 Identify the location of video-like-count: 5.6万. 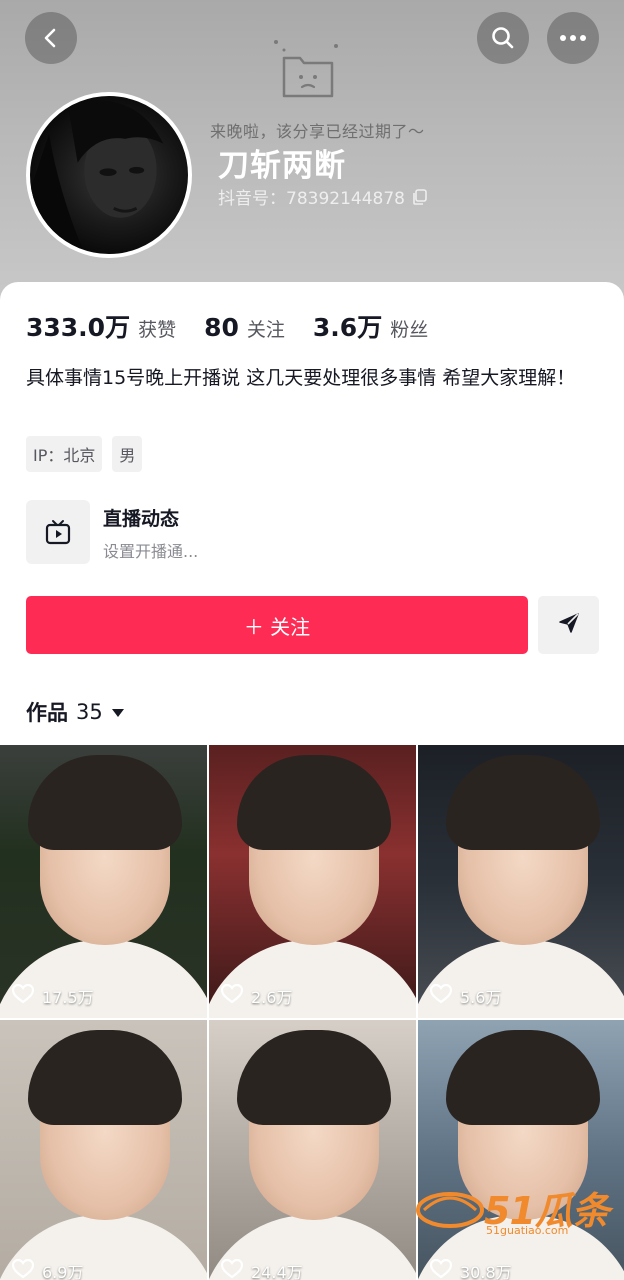
(481, 997).